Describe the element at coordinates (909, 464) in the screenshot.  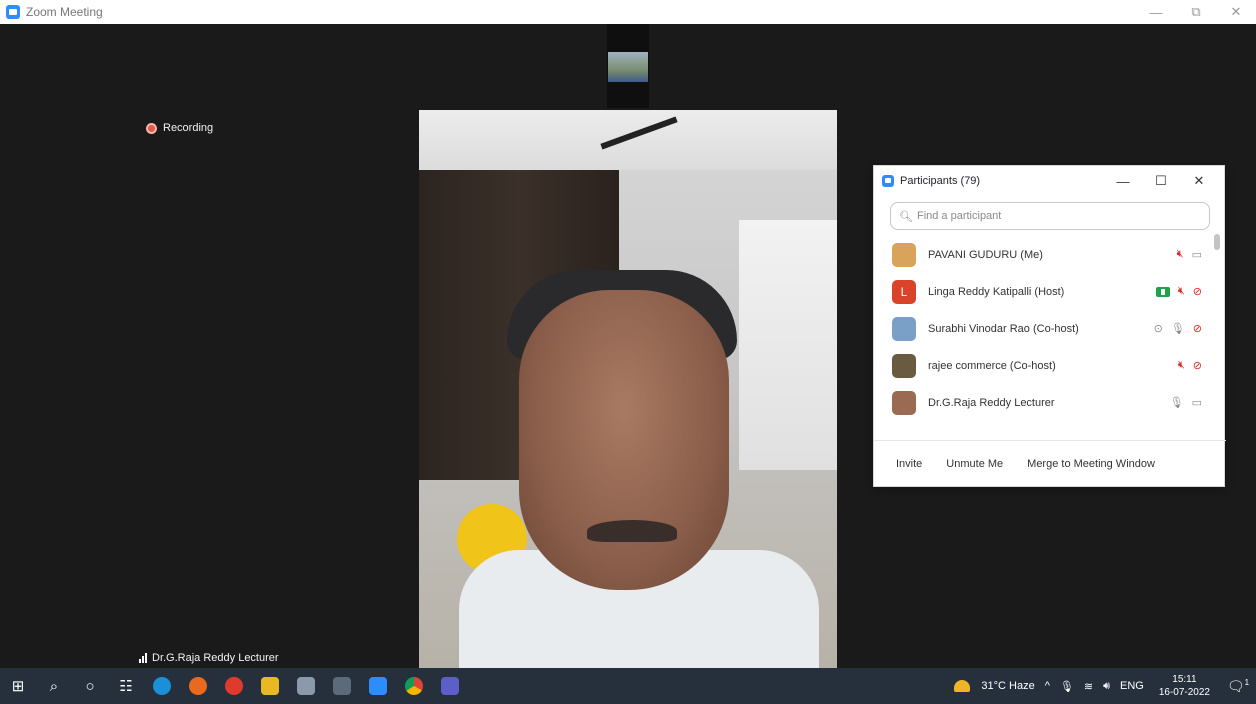
I see `invite-button: Invite` at that location.